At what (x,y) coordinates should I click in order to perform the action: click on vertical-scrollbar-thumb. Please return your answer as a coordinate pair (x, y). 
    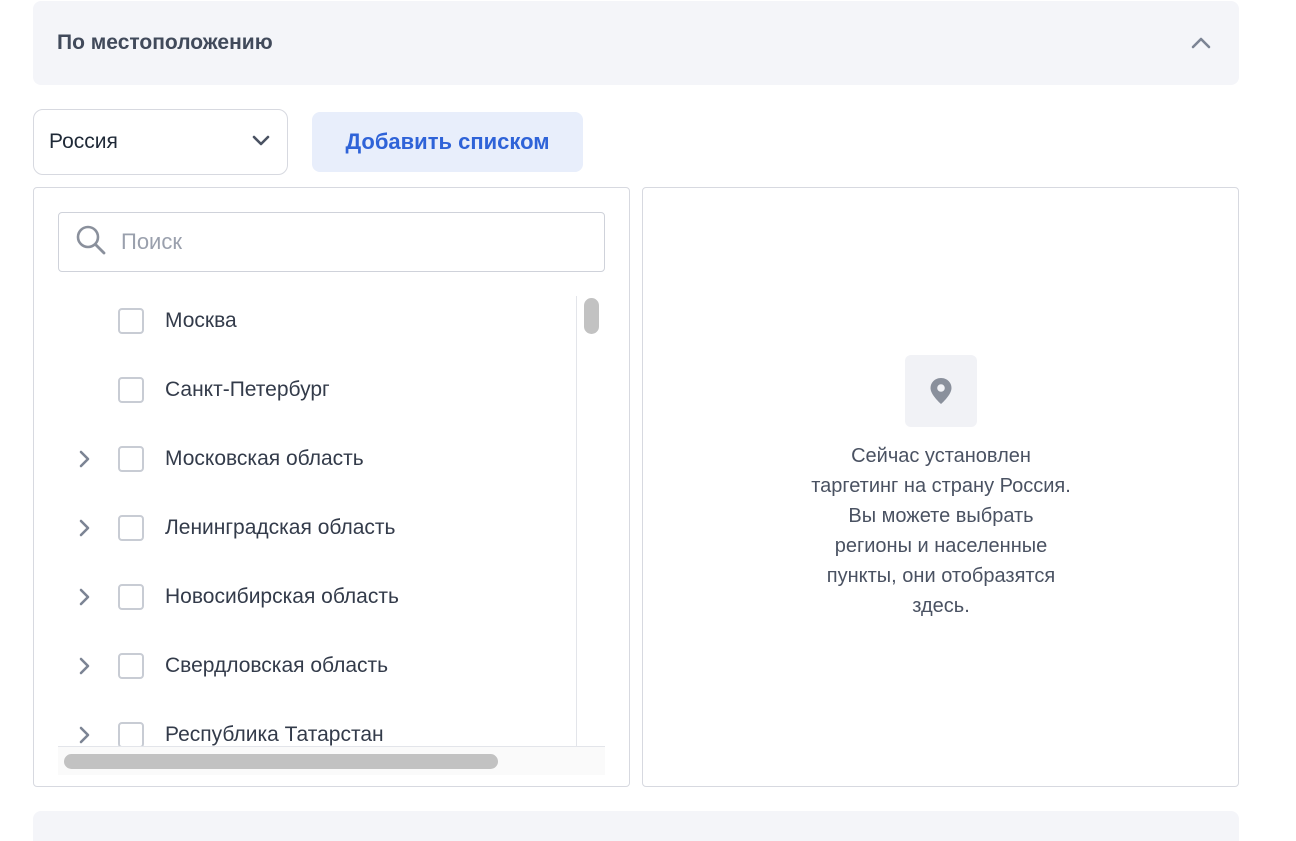
    Looking at the image, I should click on (591, 316).